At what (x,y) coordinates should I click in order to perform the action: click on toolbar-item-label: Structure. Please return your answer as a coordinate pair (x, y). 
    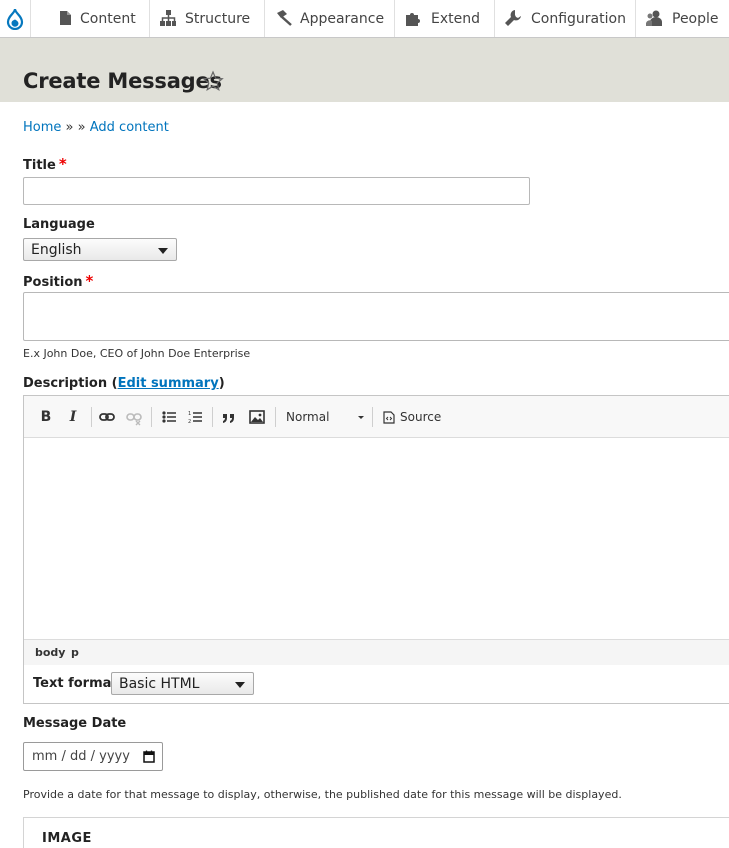
    Looking at the image, I should click on (218, 18).